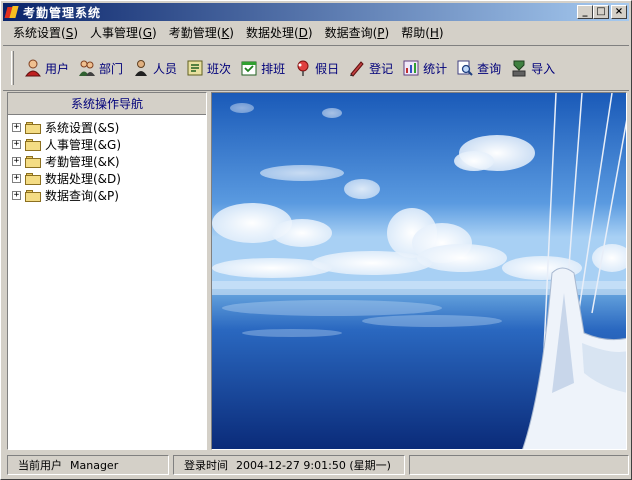 This screenshot has height=480, width=632. Describe the element at coordinates (532, 68) in the screenshot. I see `toolbar-import-button: 导入` at that location.